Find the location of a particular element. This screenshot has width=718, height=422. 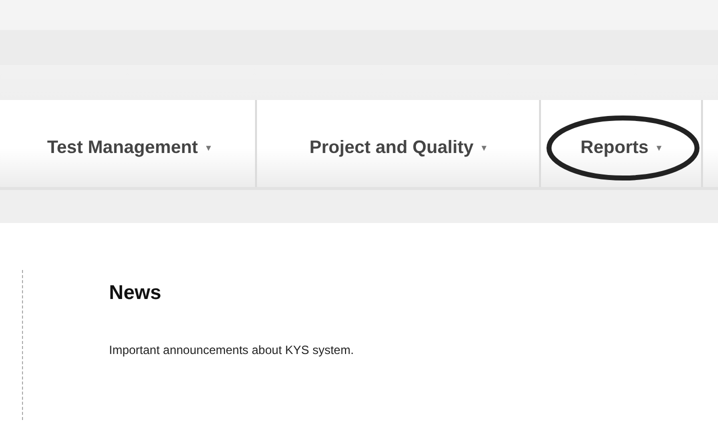

news-heading: News is located at coordinates (135, 293).